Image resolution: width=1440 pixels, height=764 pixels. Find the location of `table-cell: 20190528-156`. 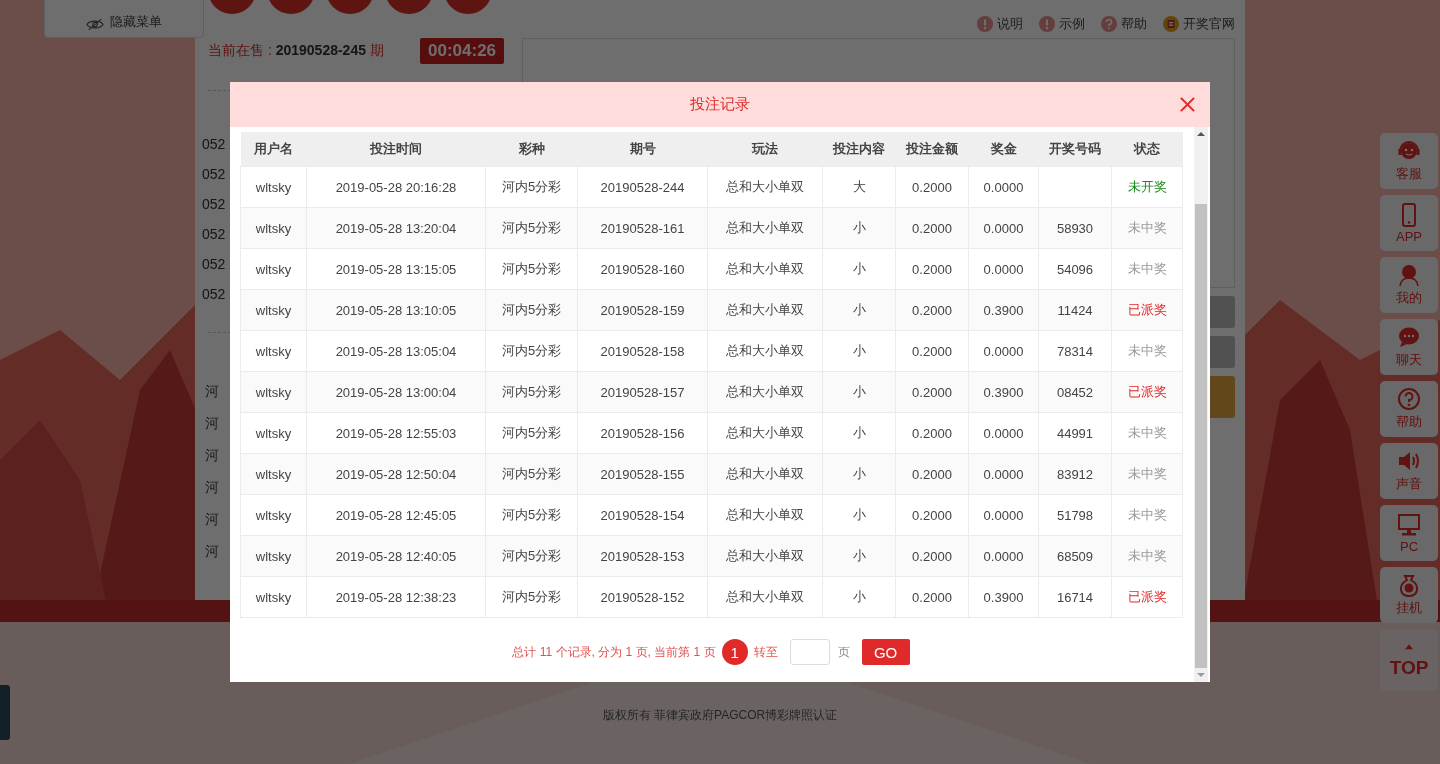

table-cell: 20190528-156 is located at coordinates (642, 433).